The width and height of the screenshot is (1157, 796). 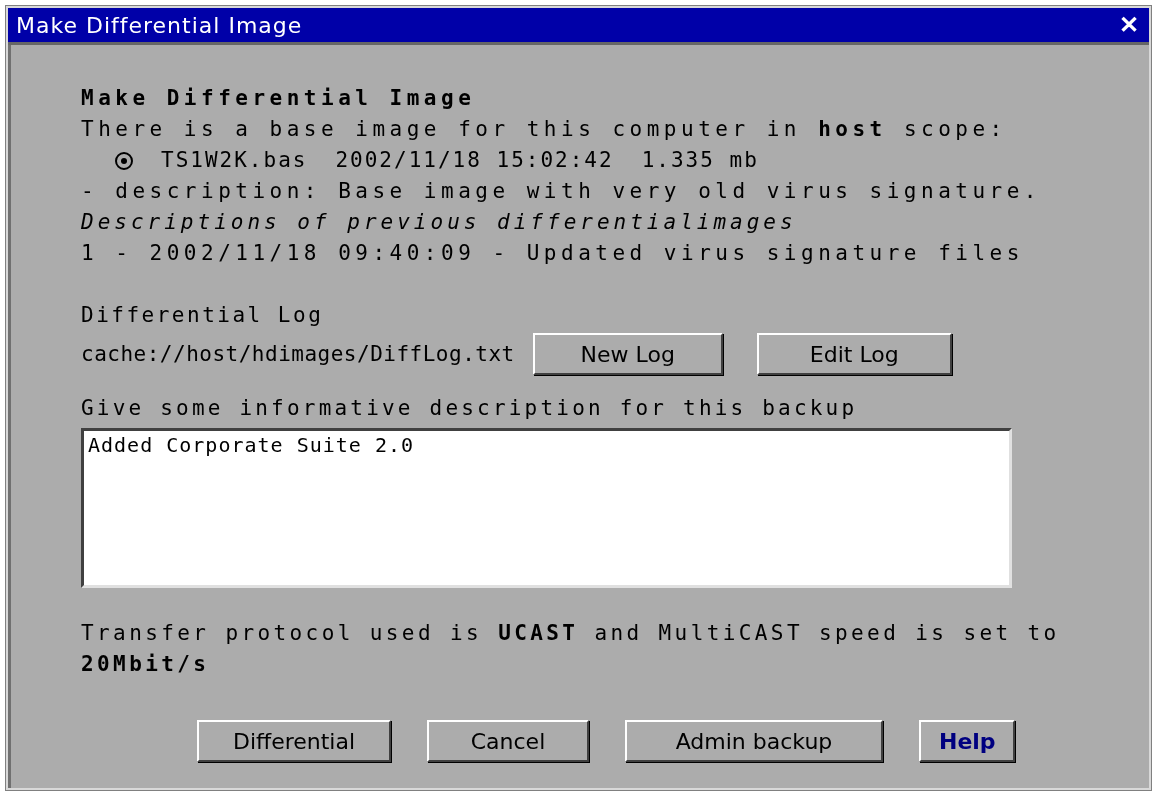 I want to click on log-path: cache://host/hdimages/DiffLog.txt, so click(x=298, y=354).